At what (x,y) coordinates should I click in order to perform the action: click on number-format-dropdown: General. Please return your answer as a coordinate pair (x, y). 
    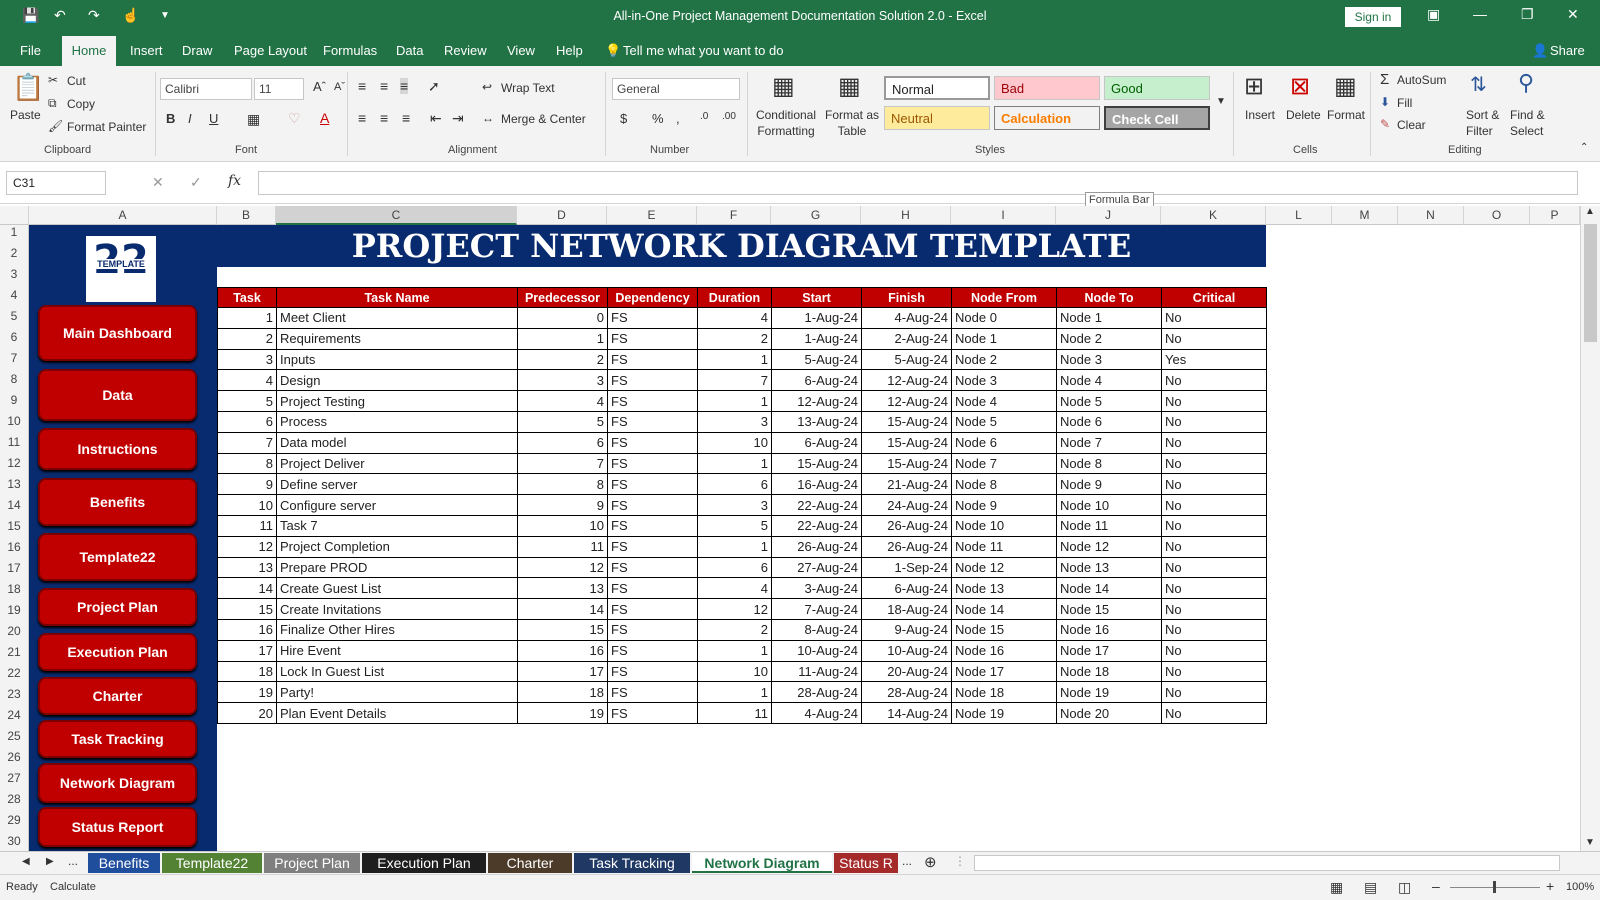
    Looking at the image, I should click on (676, 89).